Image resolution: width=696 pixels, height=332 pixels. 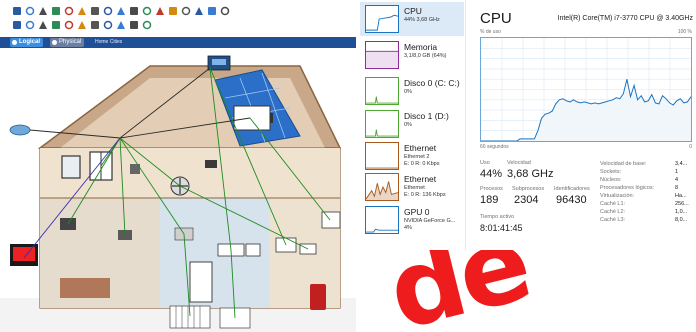 I want to click on viewport-icon, so click(x=225, y=11).